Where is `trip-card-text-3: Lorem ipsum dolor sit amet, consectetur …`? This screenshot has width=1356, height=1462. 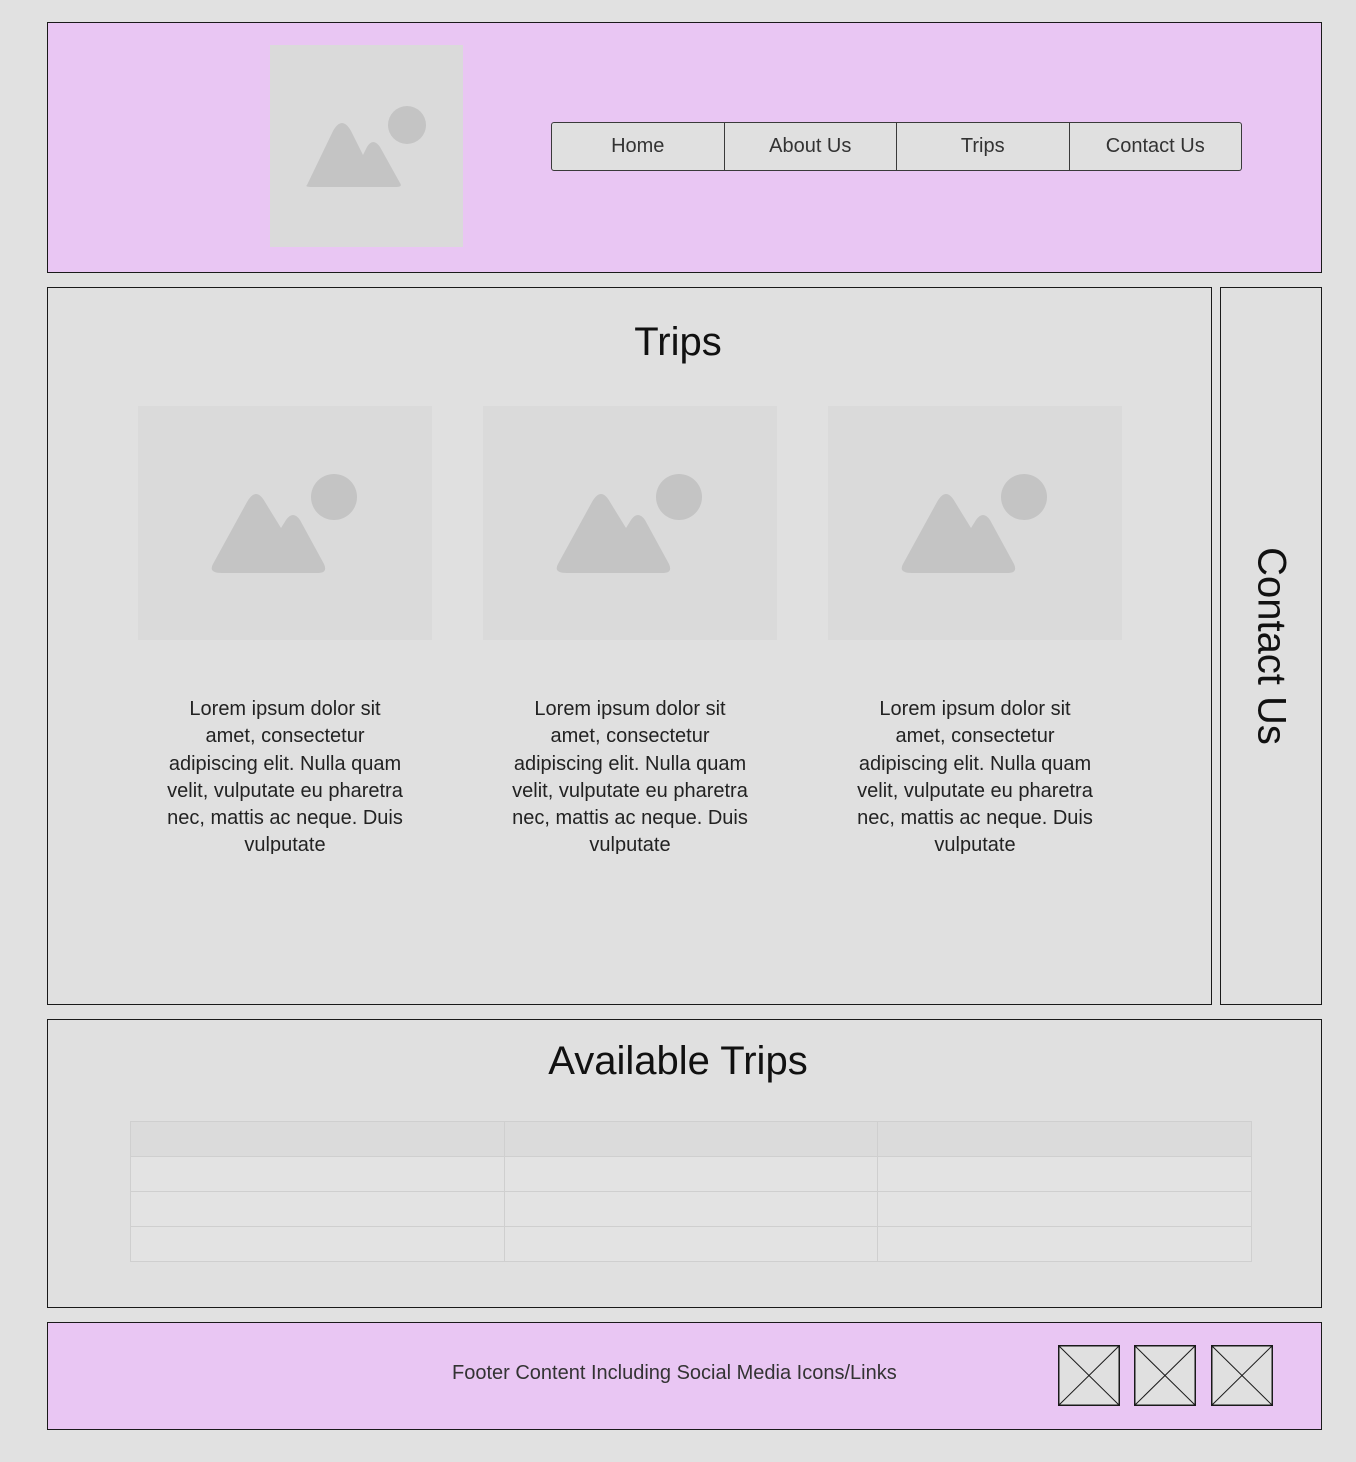 trip-card-text-3: Lorem ipsum dolor sit amet, consectetur … is located at coordinates (975, 776).